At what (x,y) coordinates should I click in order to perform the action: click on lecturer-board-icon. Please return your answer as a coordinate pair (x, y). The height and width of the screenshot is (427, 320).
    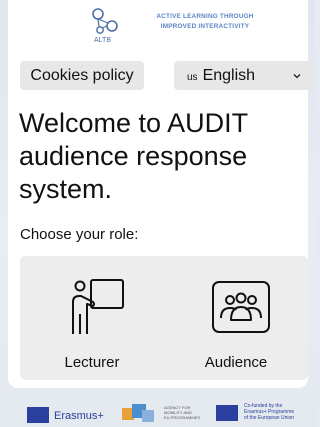
    Looking at the image, I should click on (98, 306).